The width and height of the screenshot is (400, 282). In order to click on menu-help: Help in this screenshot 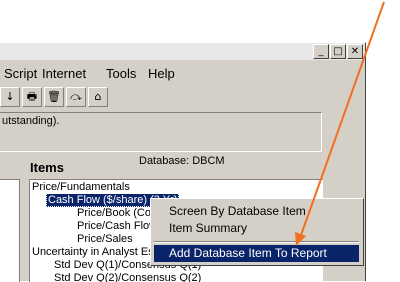, I will do `click(161, 73)`.